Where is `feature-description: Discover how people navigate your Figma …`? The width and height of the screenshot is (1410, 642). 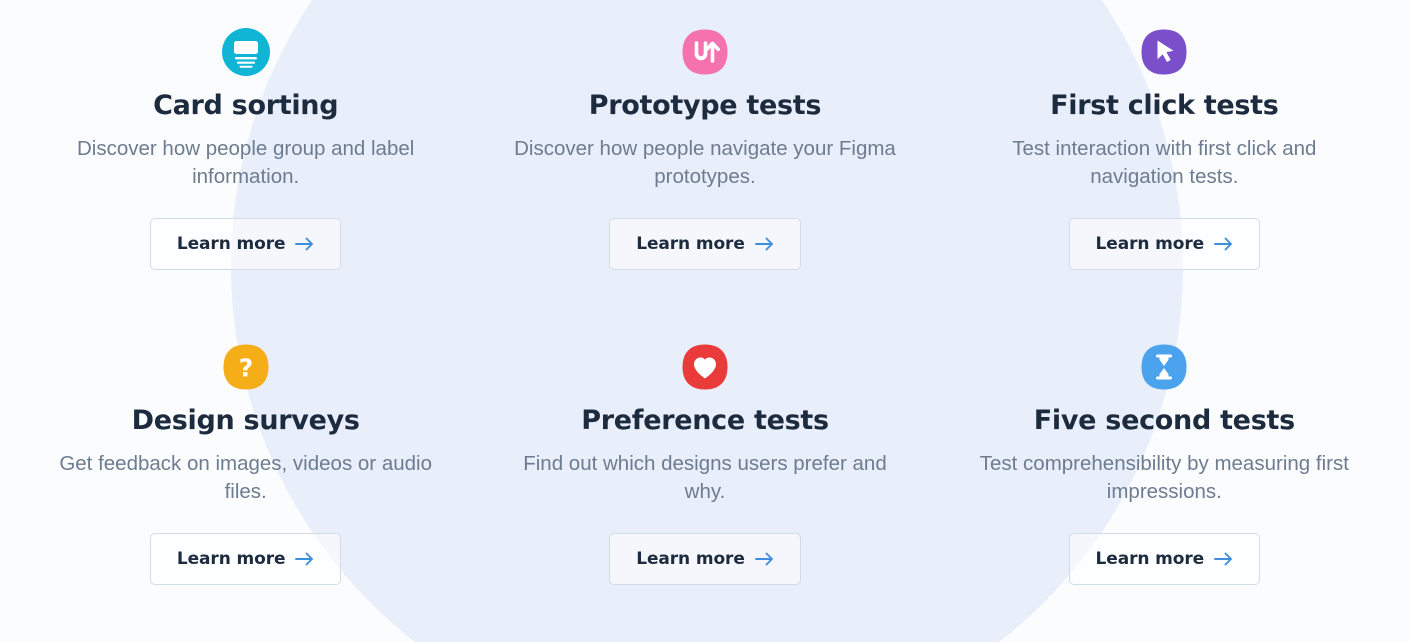 feature-description: Discover how people navigate your Figma … is located at coordinates (705, 163).